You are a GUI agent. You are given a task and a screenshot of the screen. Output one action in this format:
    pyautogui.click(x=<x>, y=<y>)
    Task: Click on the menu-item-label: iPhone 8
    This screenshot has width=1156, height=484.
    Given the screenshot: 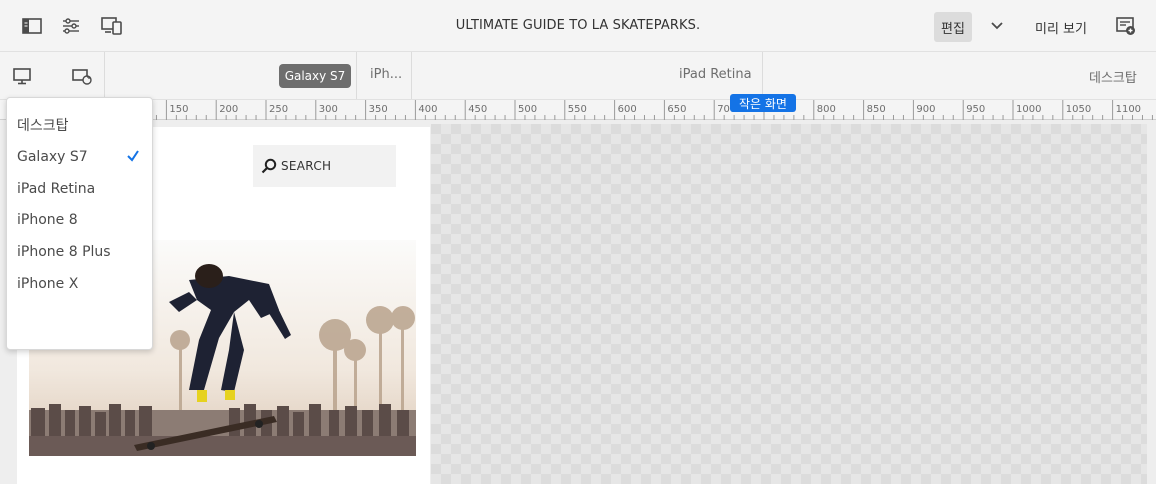 What is the action you would take?
    pyautogui.click(x=47, y=220)
    